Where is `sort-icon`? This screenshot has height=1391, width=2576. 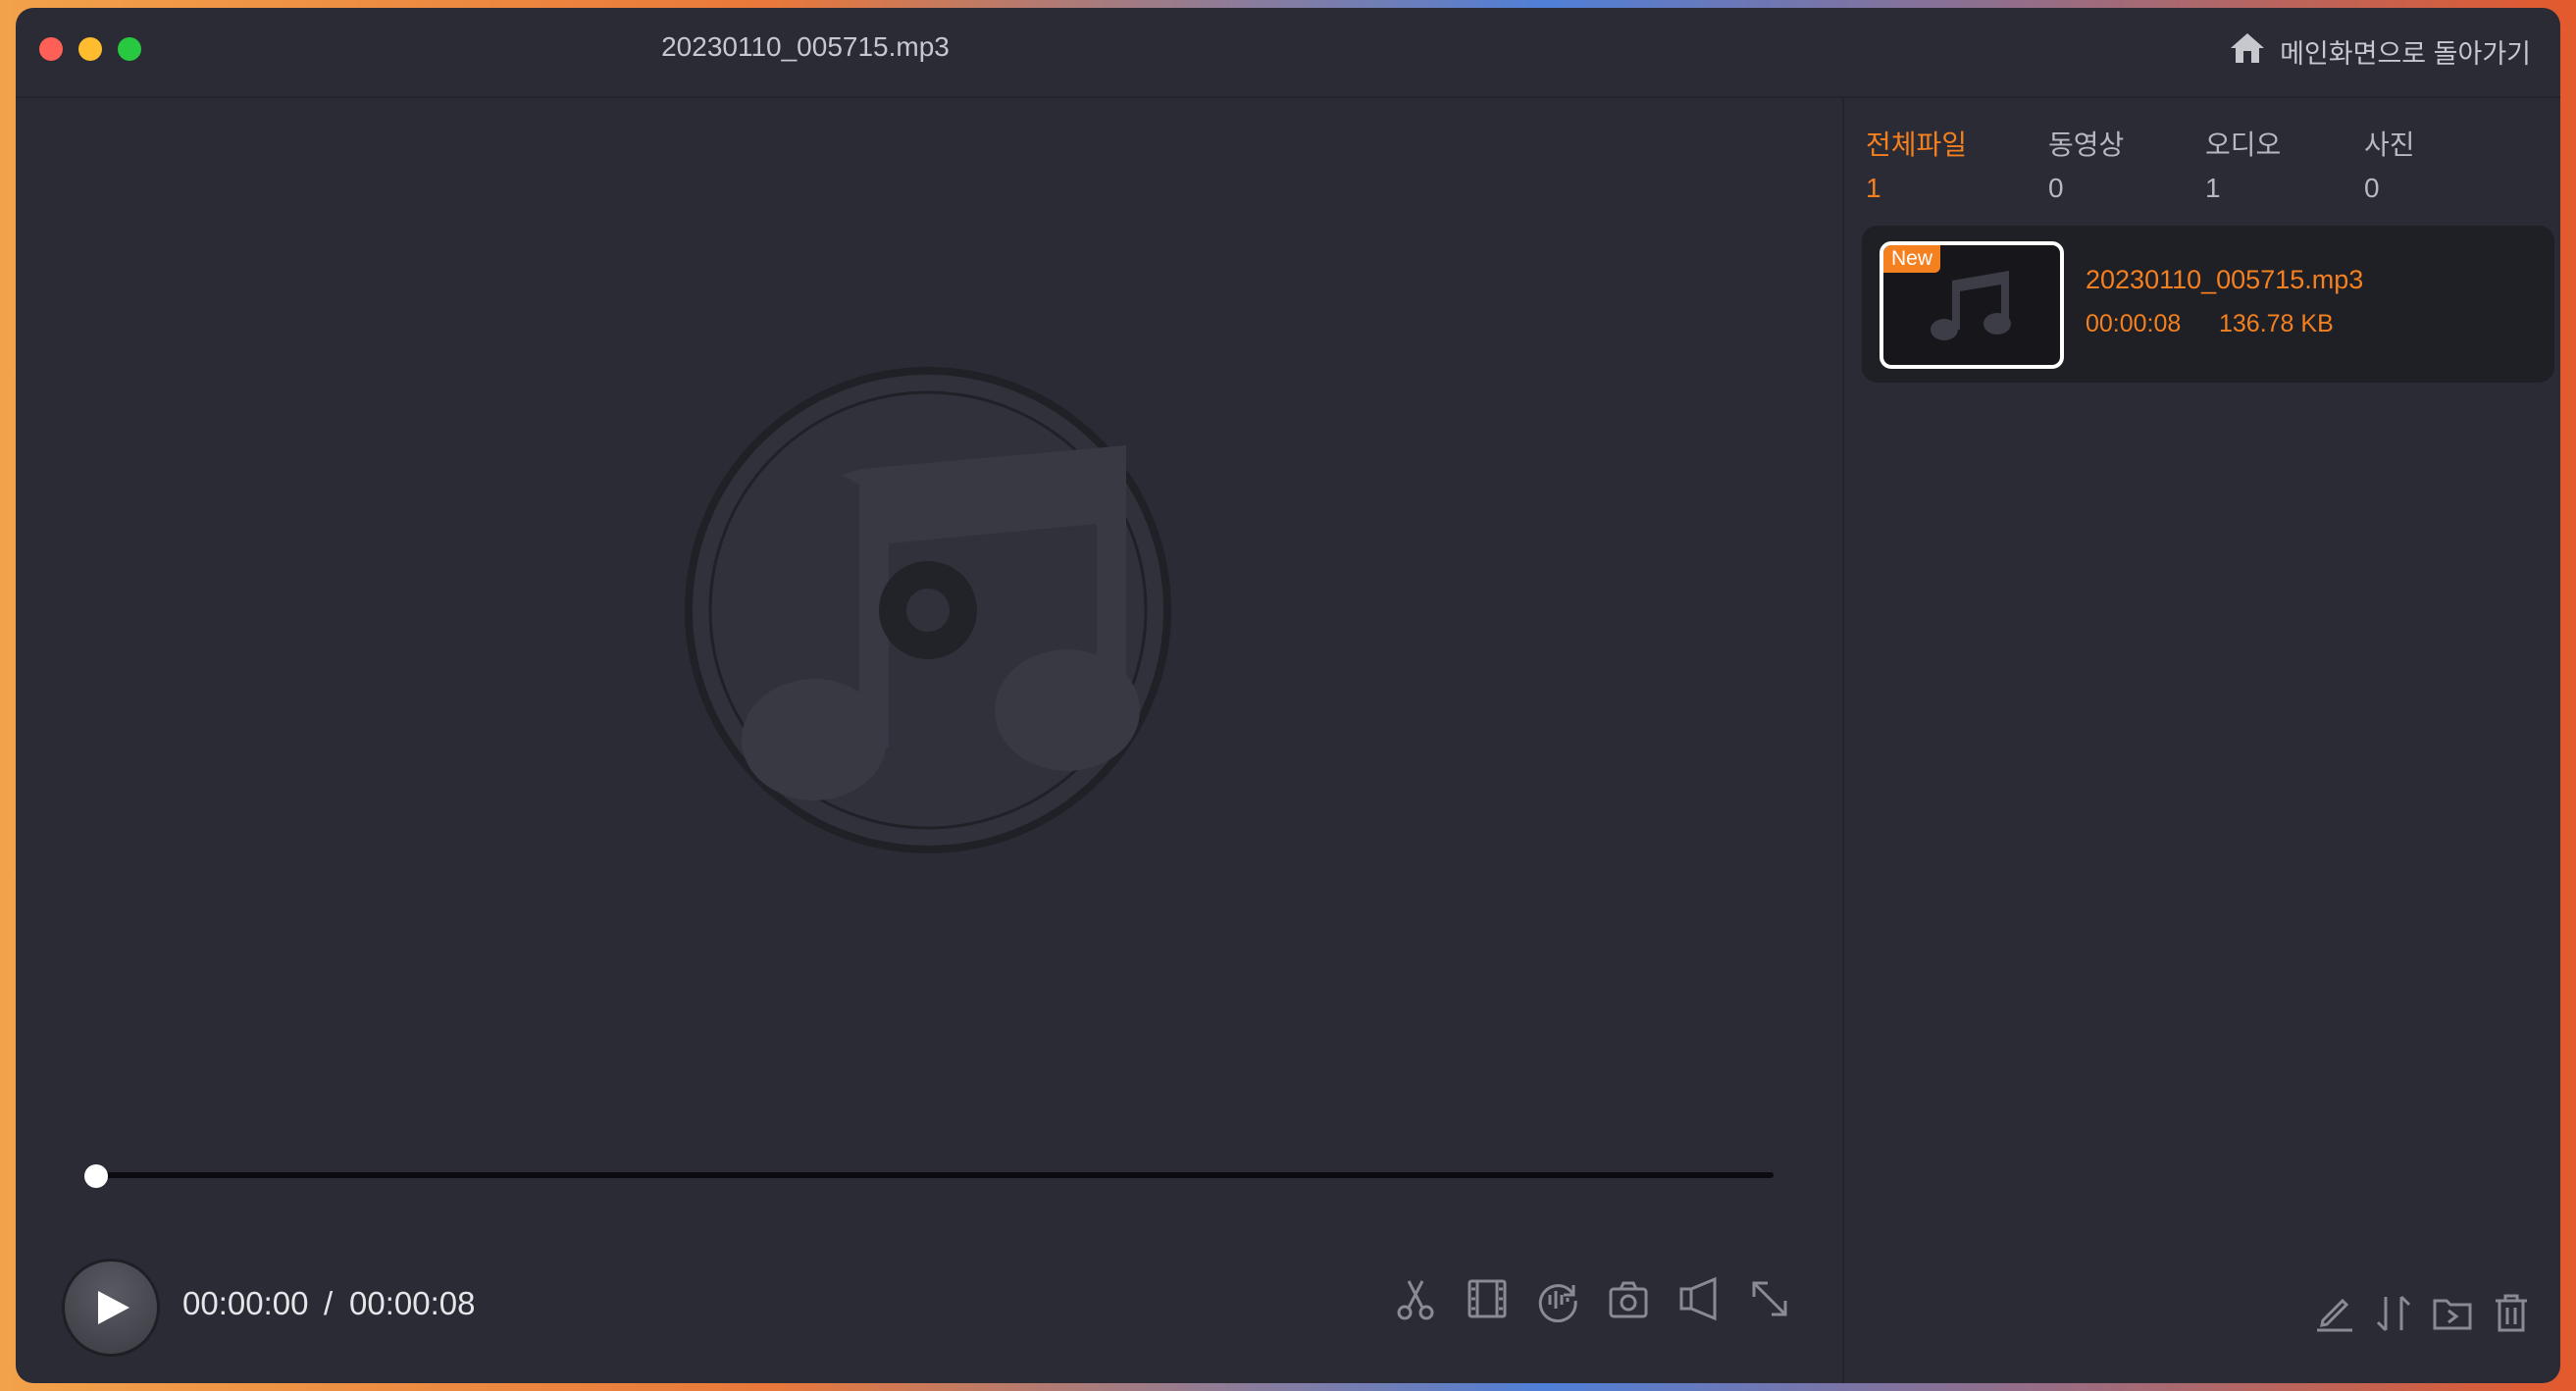
sort-icon is located at coordinates (2393, 1312).